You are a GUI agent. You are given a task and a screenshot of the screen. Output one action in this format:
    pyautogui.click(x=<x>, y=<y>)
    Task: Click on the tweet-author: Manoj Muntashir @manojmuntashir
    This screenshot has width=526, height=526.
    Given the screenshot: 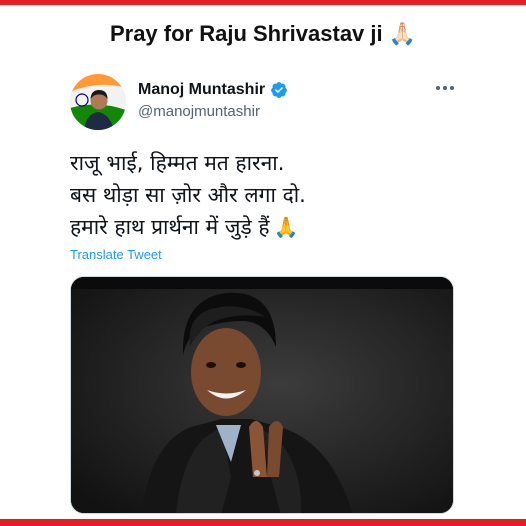 What is the action you would take?
    pyautogui.click(x=213, y=100)
    